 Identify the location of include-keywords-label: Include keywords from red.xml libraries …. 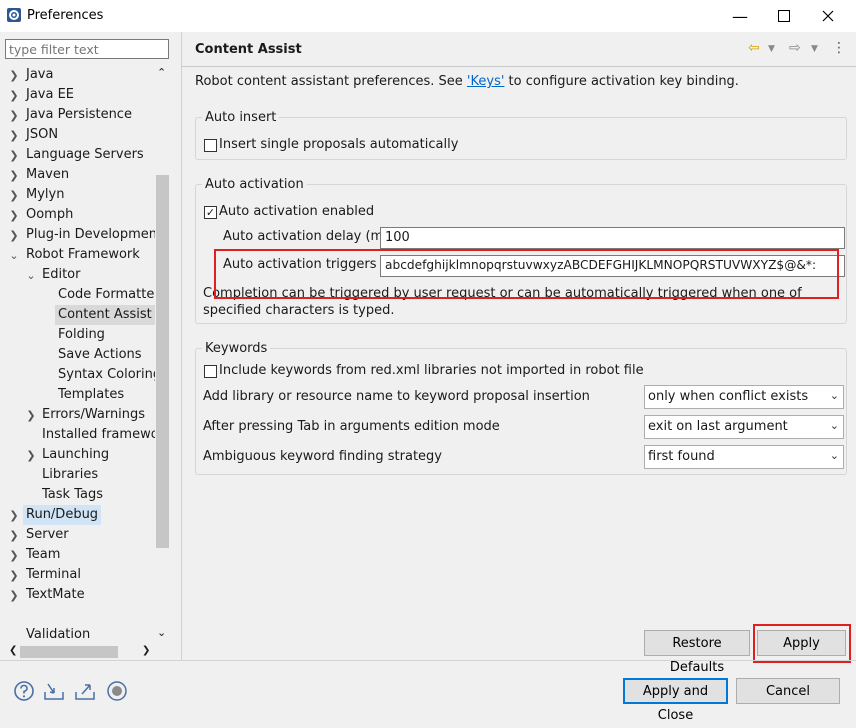
(431, 370).